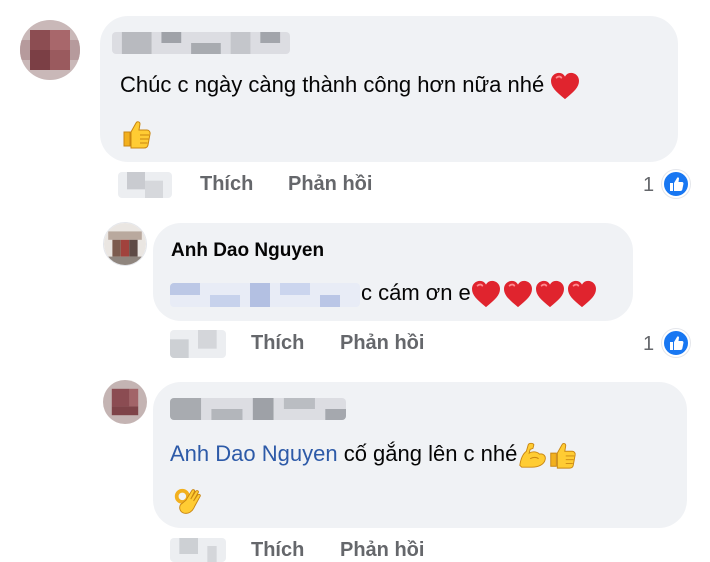 This screenshot has width=710, height=562. I want to click on flexed-biceps-emoji-icon, so click(532, 455).